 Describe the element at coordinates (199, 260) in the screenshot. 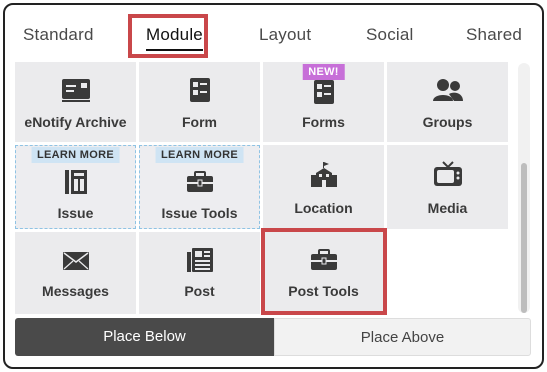

I see `newspaper-icon` at that location.